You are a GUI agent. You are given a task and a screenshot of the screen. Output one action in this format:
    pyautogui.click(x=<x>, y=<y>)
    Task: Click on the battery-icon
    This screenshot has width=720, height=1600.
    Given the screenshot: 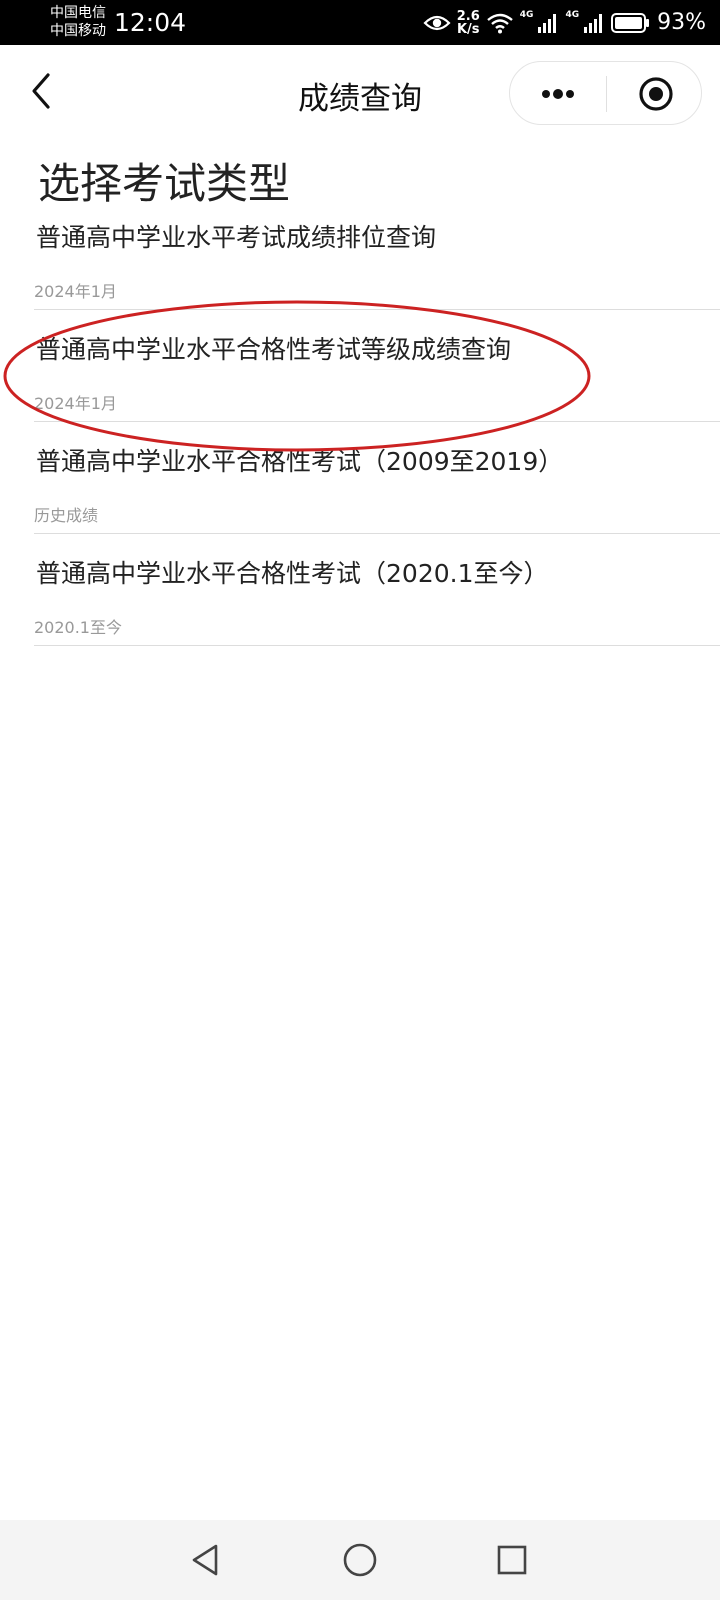 What is the action you would take?
    pyautogui.click(x=631, y=23)
    